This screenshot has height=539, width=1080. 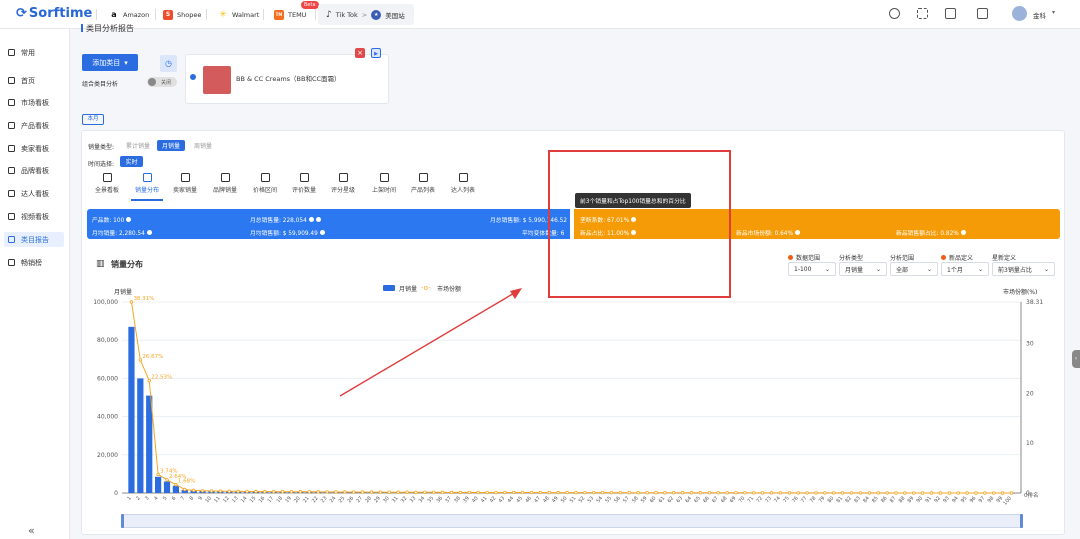 I want to click on x-tick: 41, so click(x=484, y=499).